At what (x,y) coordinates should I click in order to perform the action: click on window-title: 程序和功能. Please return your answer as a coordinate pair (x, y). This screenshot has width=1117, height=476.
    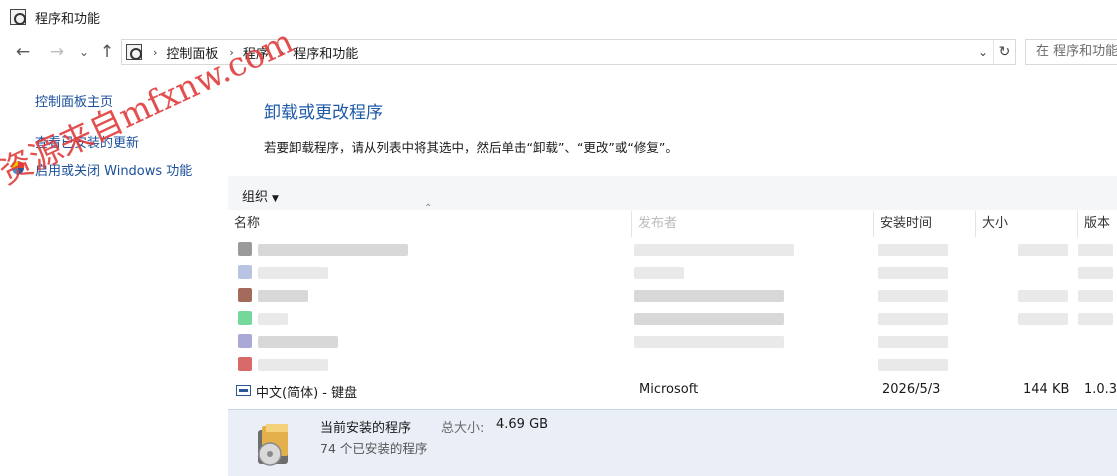
    Looking at the image, I should click on (68, 19).